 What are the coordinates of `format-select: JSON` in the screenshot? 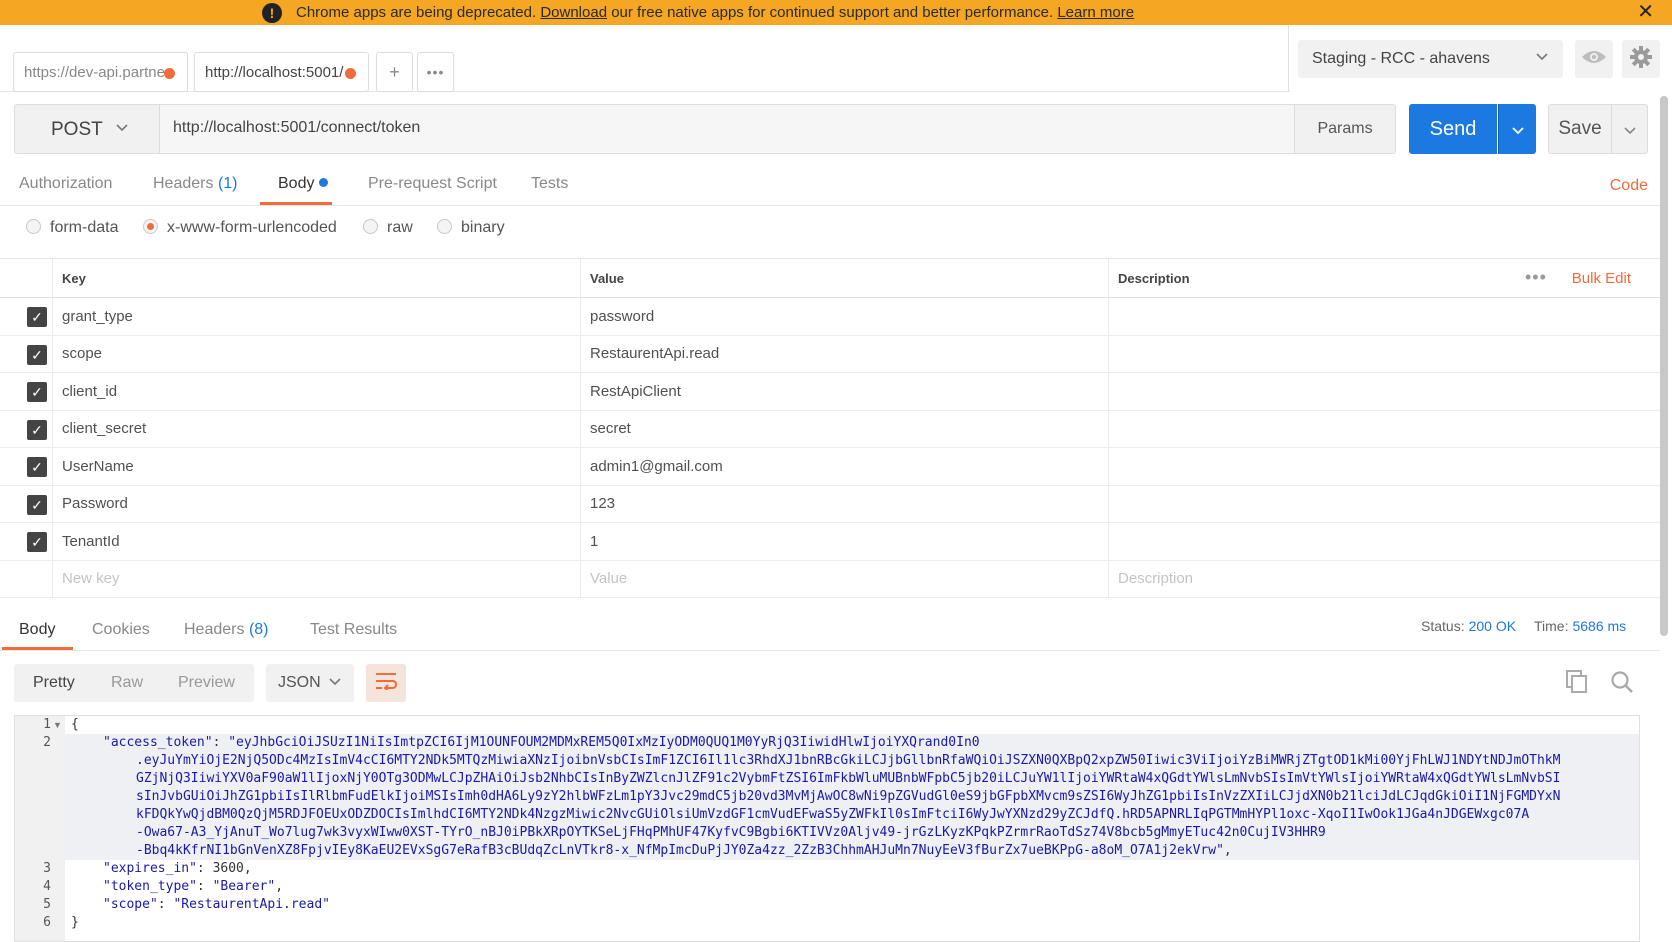 It's located at (310, 683).